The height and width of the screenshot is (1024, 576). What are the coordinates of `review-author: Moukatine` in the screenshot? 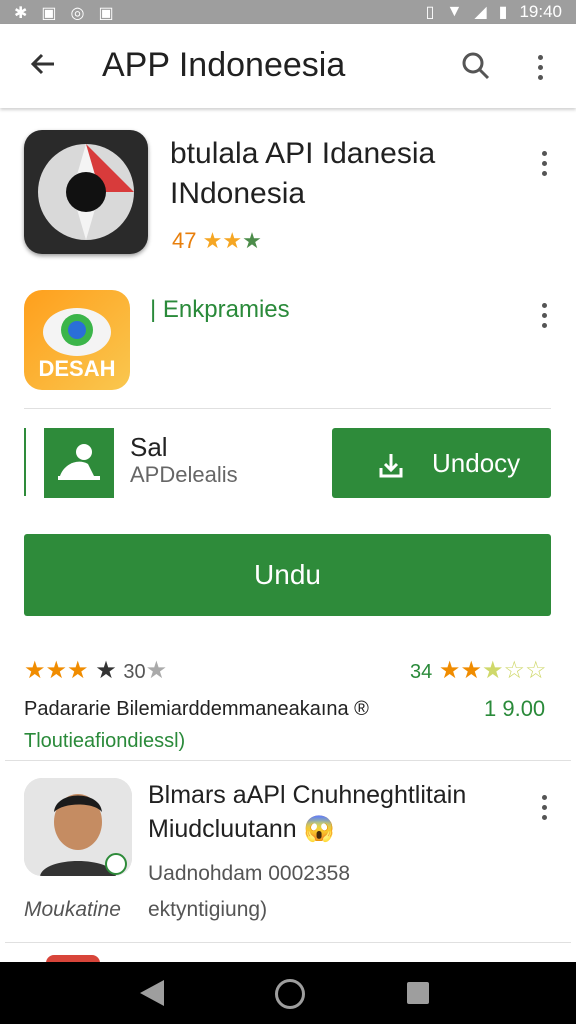 It's located at (72, 909).